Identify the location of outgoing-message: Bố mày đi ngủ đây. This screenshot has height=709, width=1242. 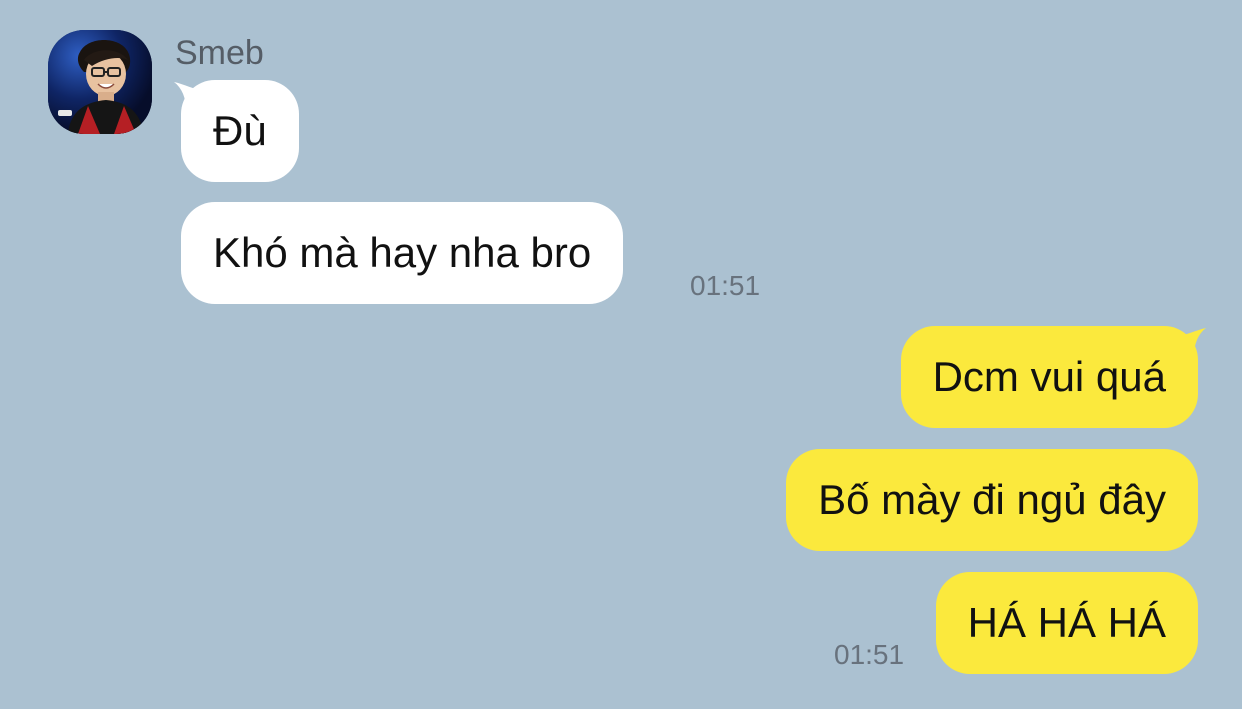
(992, 500).